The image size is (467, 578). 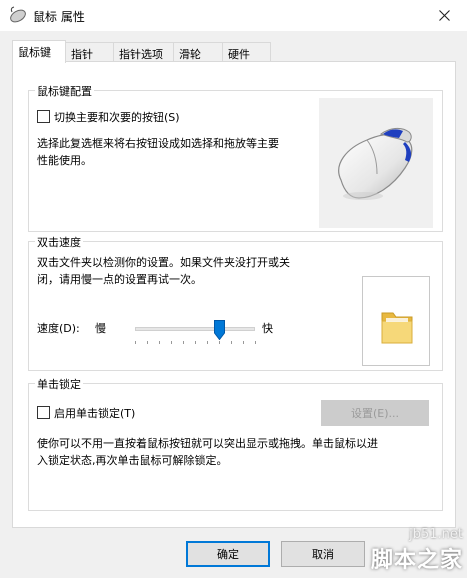 What do you see at coordinates (436, 534) in the screenshot?
I see `watermark-url: jb51.net` at bounding box center [436, 534].